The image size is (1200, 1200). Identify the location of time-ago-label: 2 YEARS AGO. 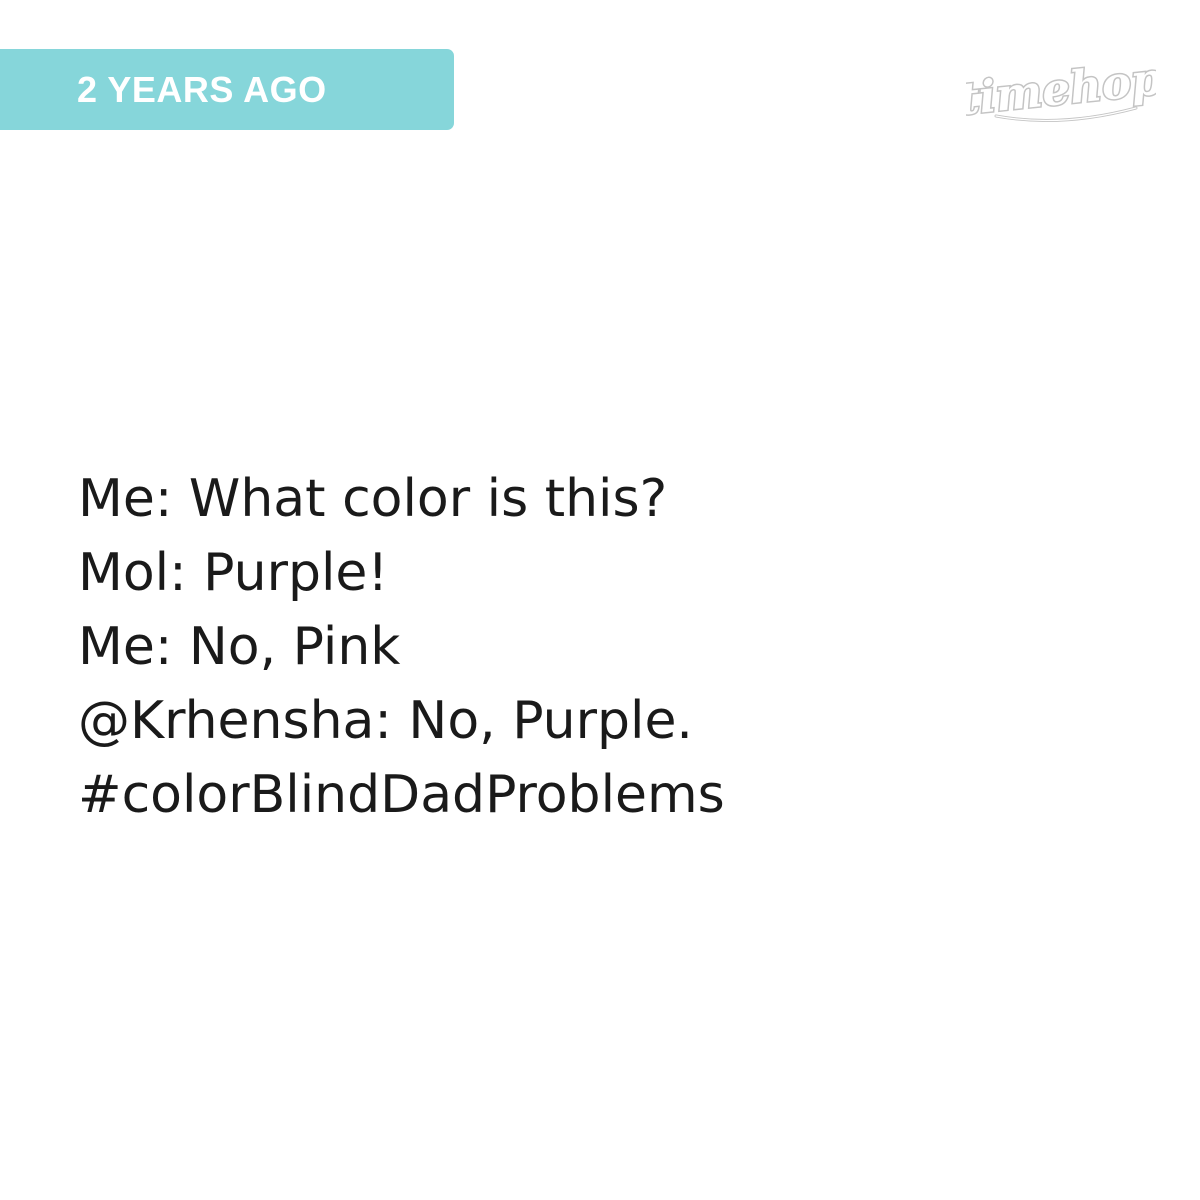
(202, 89).